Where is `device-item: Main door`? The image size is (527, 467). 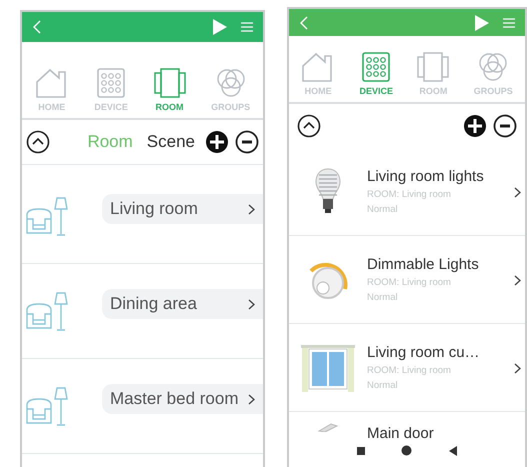 device-item: Main door is located at coordinates (407, 427).